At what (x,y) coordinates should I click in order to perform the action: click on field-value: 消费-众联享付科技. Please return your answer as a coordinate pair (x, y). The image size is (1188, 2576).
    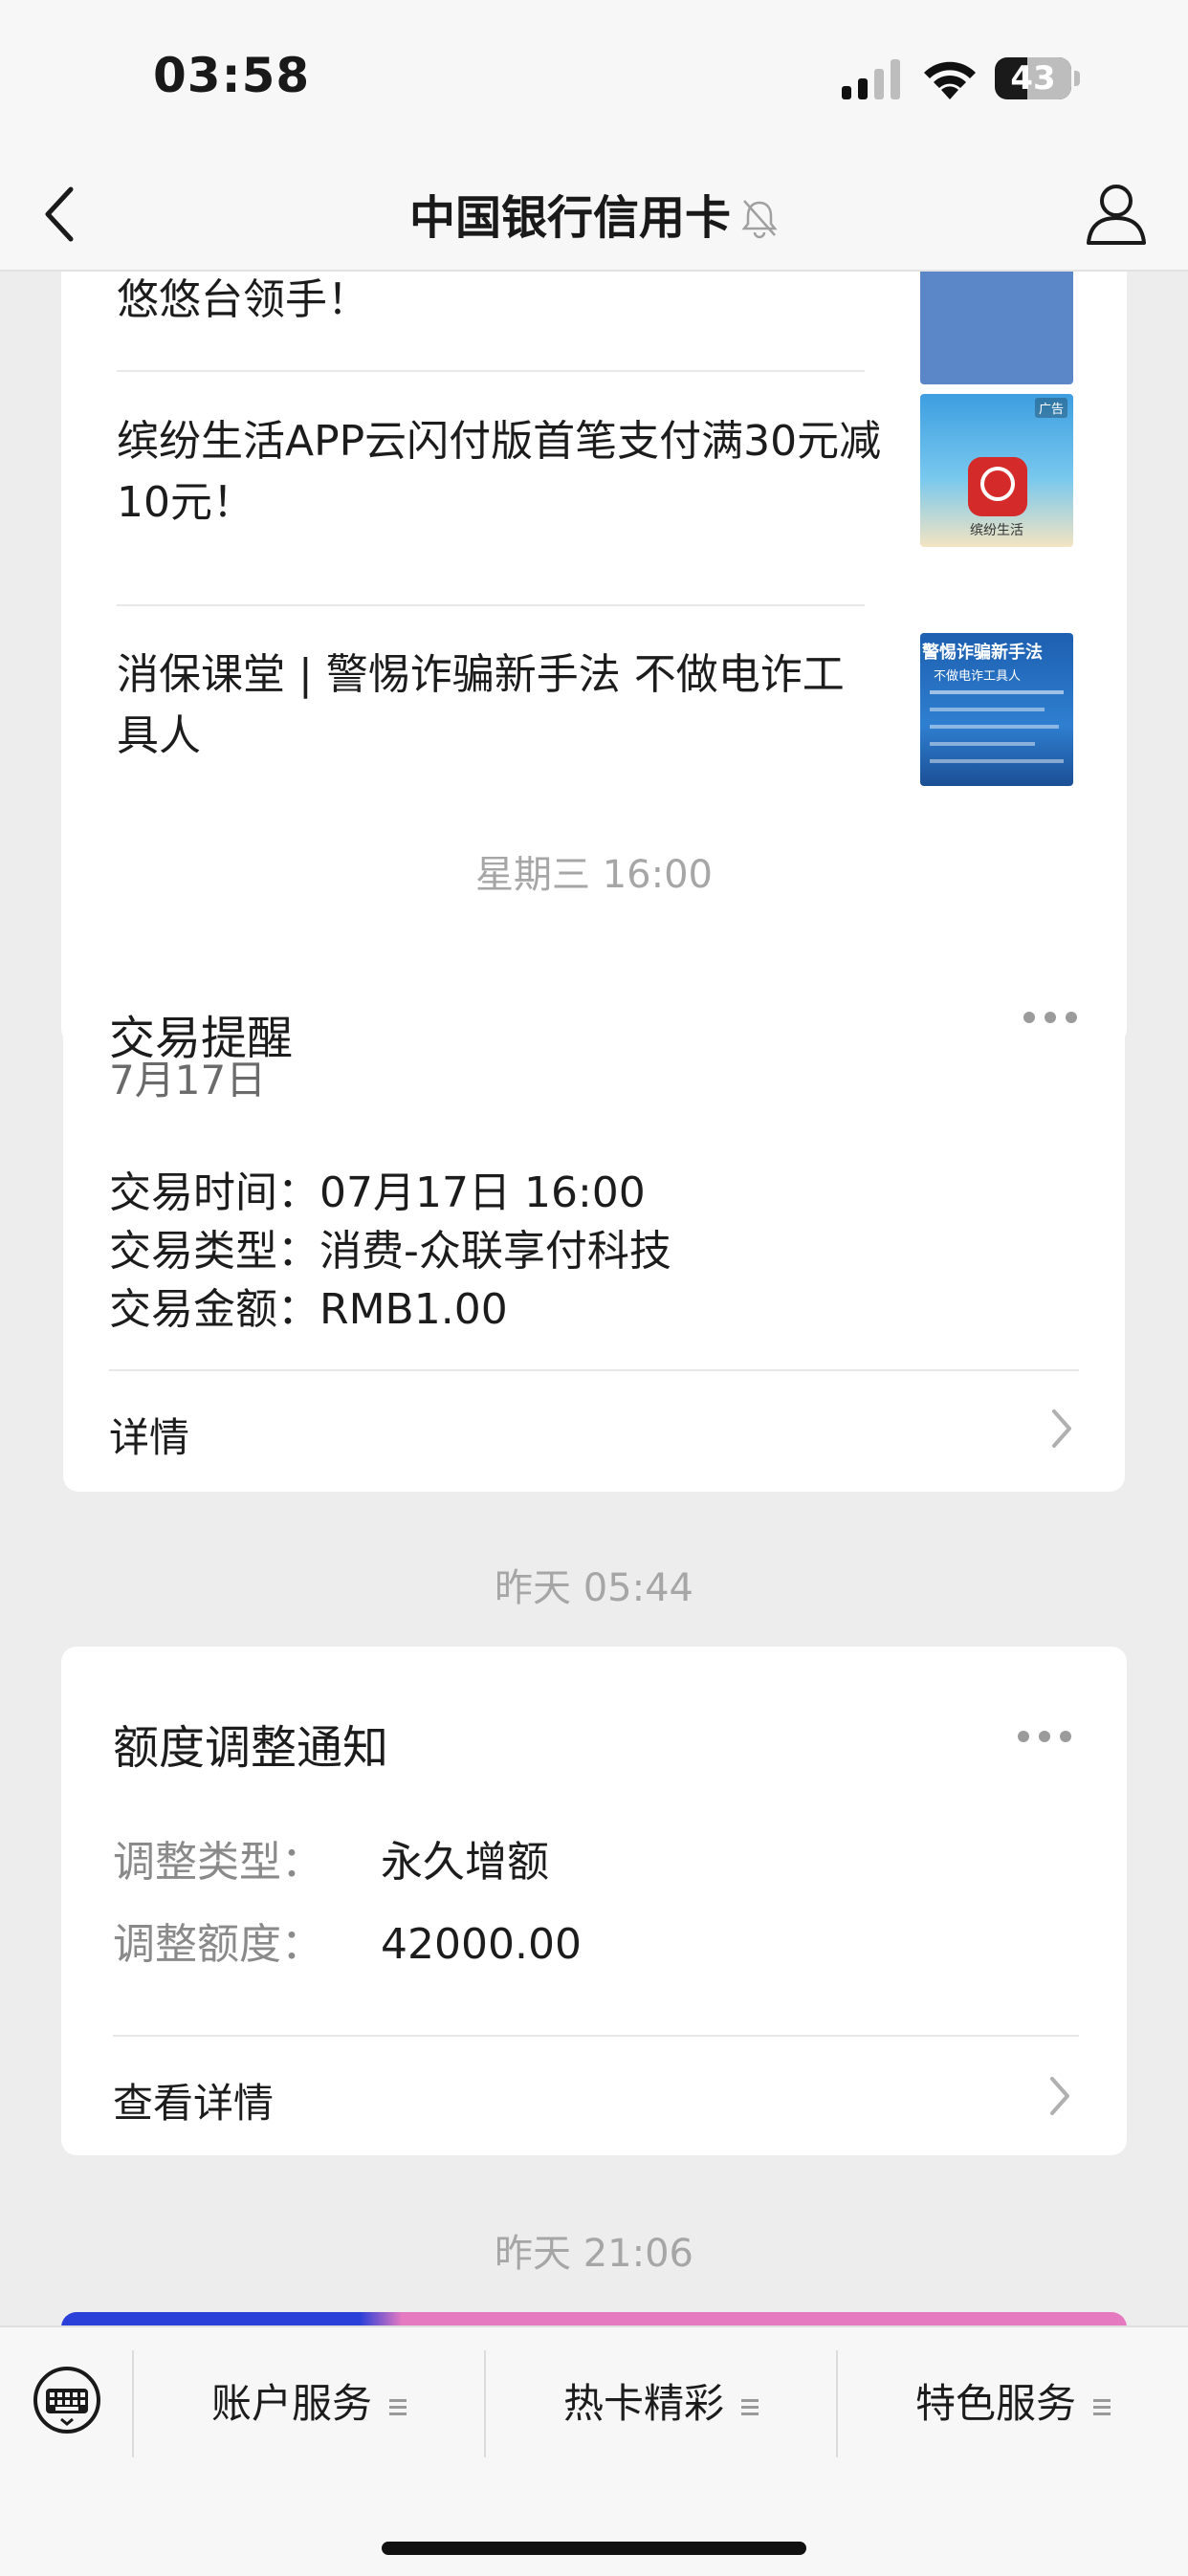
    Looking at the image, I should click on (495, 1251).